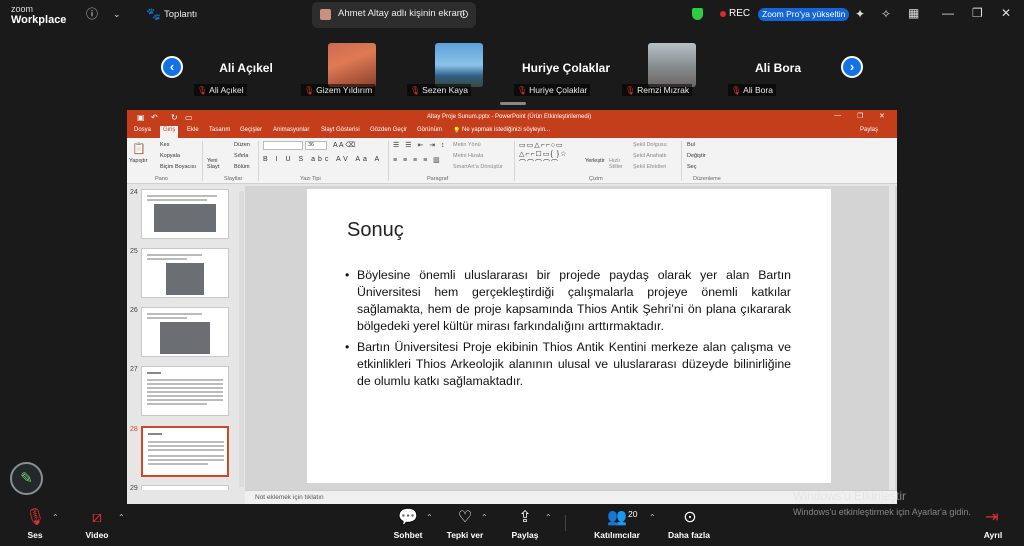 Image resolution: width=1024 pixels, height=546 pixels. What do you see at coordinates (92, 14) in the screenshot?
I see `info-icon: ⓘ` at bounding box center [92, 14].